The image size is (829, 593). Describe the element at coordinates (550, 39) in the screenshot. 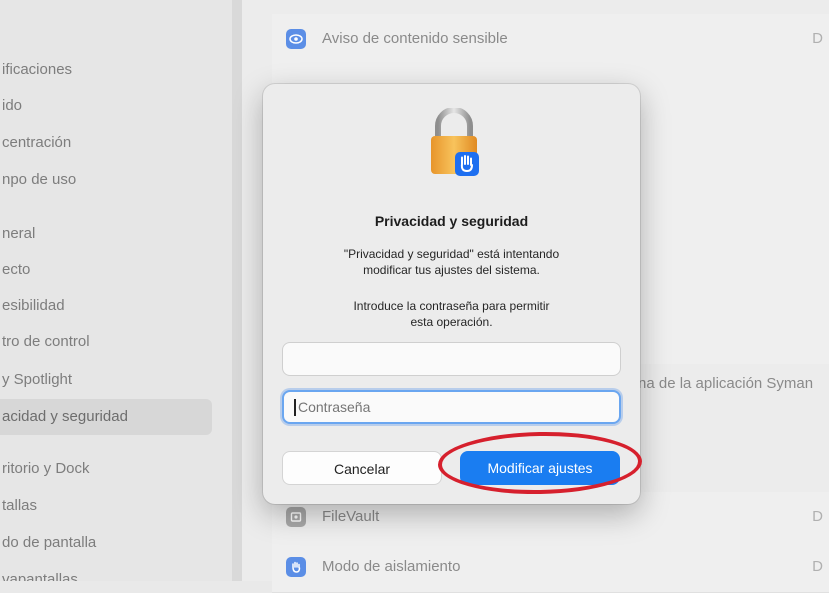

I see `row-aviso-contenido-sensible: Aviso de contenido sensible D` at that location.